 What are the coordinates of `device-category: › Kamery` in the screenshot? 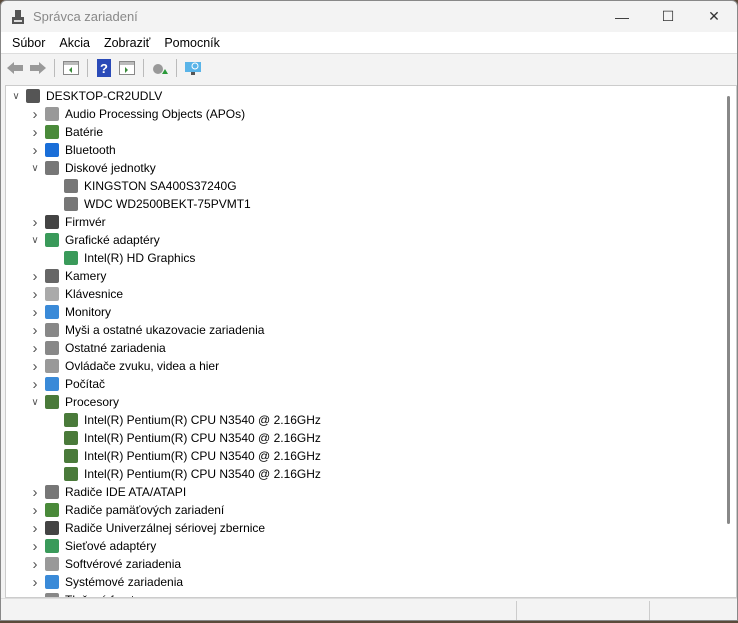 It's located at (68, 276).